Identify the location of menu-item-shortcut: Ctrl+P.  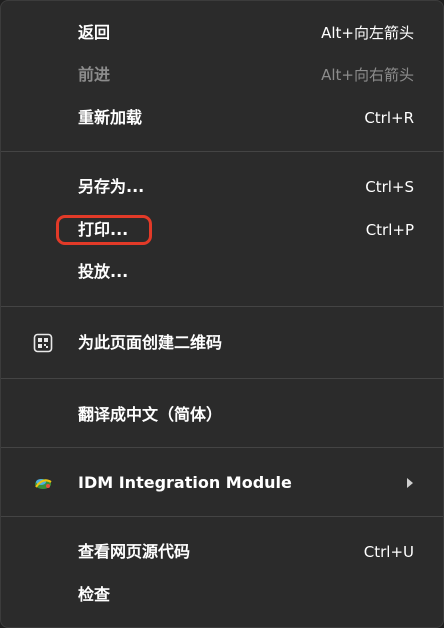
(389, 230).